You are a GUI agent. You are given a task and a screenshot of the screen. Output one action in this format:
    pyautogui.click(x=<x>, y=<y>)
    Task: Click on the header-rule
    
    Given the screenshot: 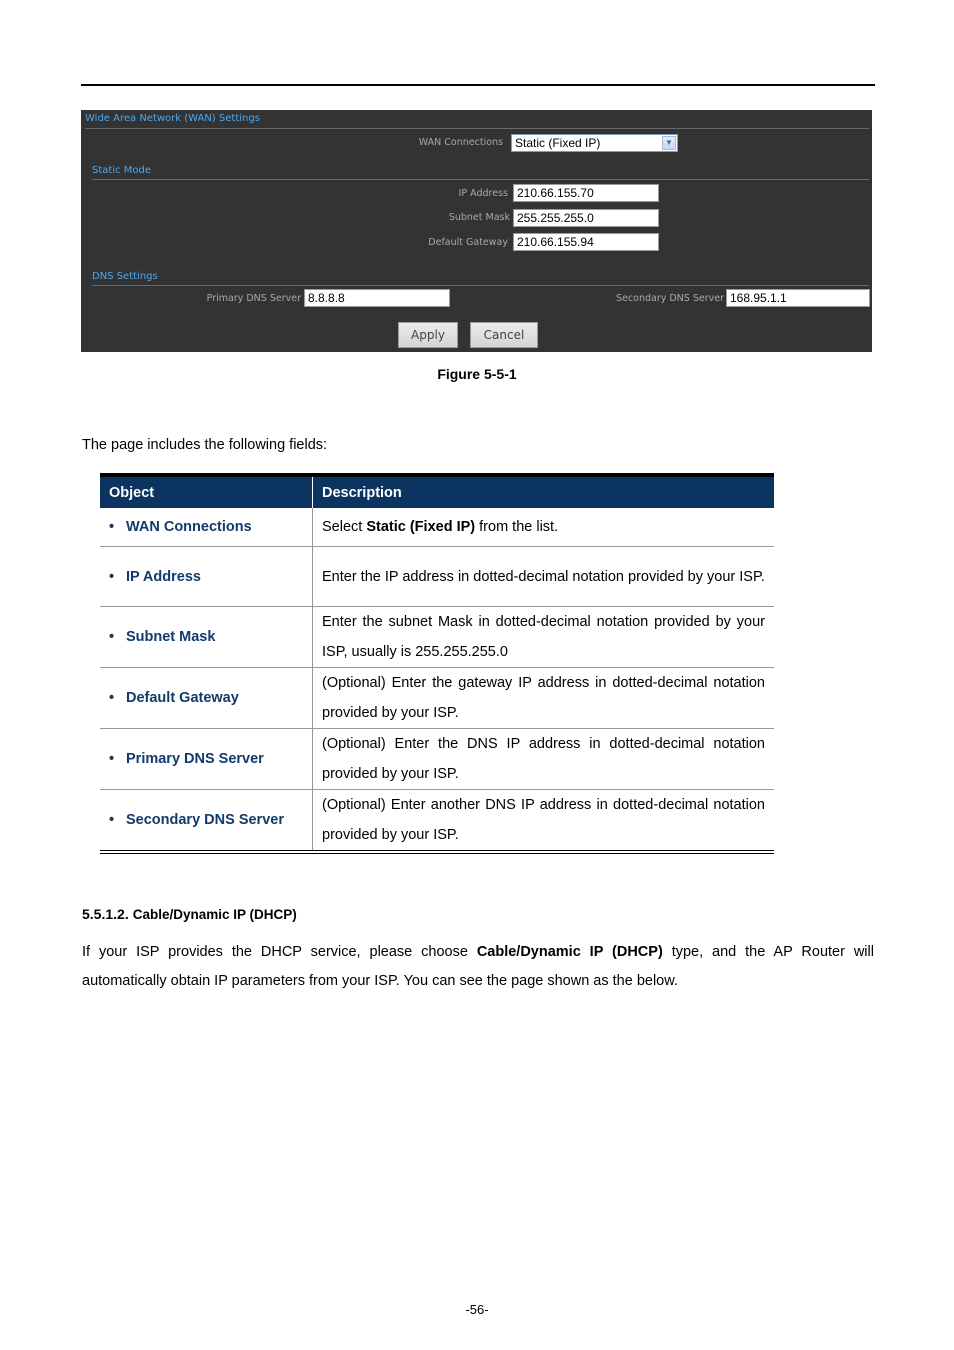 What is the action you would take?
    pyautogui.click(x=478, y=85)
    